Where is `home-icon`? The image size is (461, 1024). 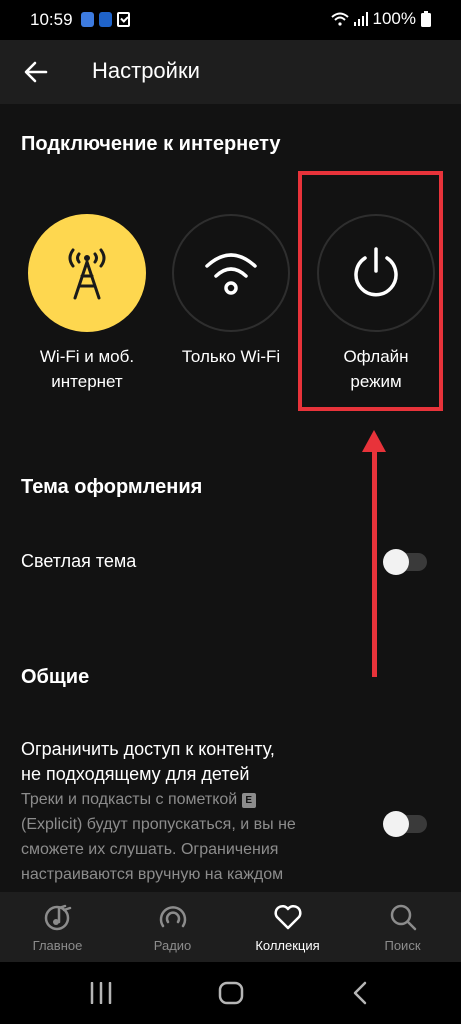 home-icon is located at coordinates (231, 993).